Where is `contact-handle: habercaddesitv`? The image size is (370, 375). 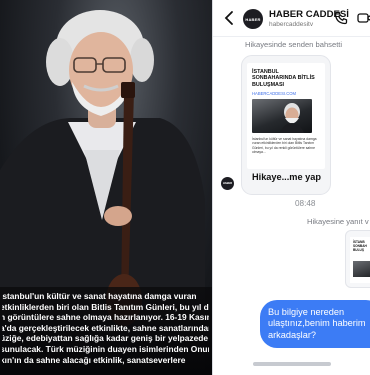 contact-handle: habercaddesitv is located at coordinates (291, 24).